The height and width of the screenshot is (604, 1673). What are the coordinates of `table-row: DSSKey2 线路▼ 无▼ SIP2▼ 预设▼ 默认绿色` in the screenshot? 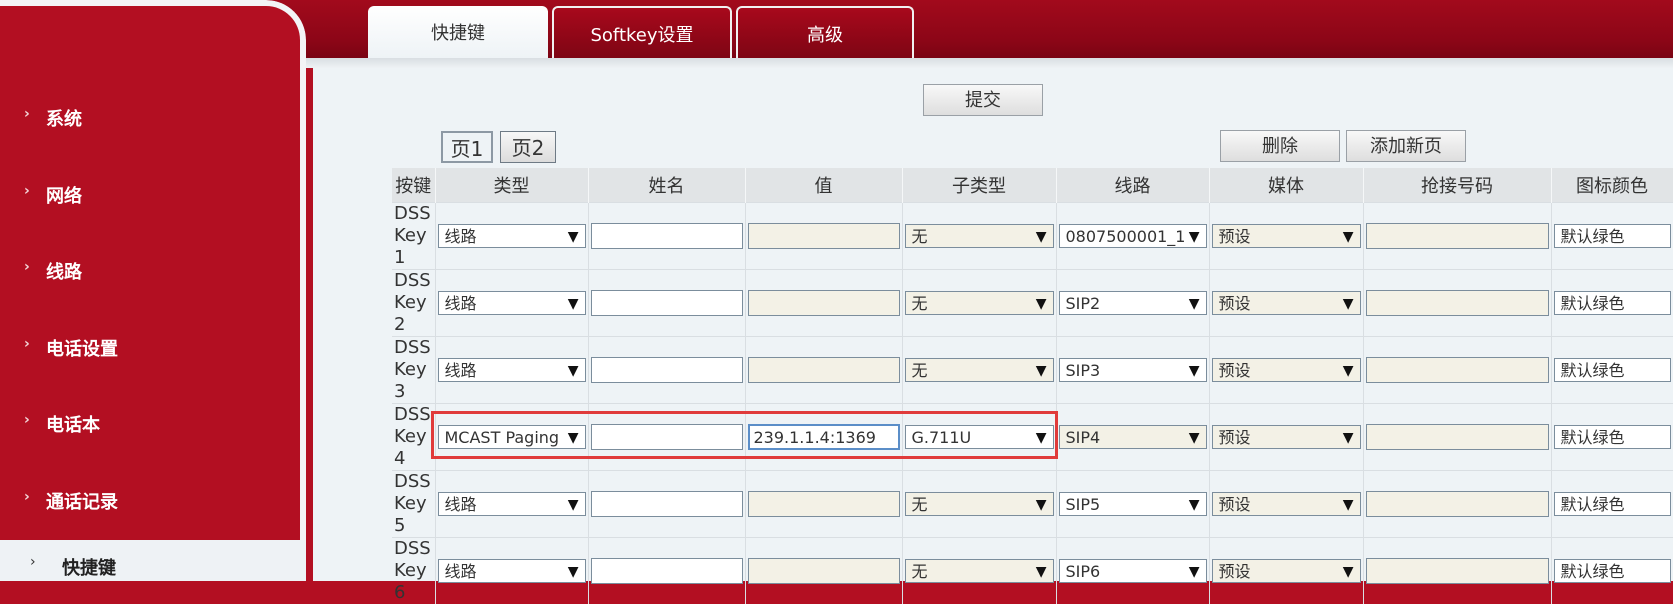 It's located at (1032, 303).